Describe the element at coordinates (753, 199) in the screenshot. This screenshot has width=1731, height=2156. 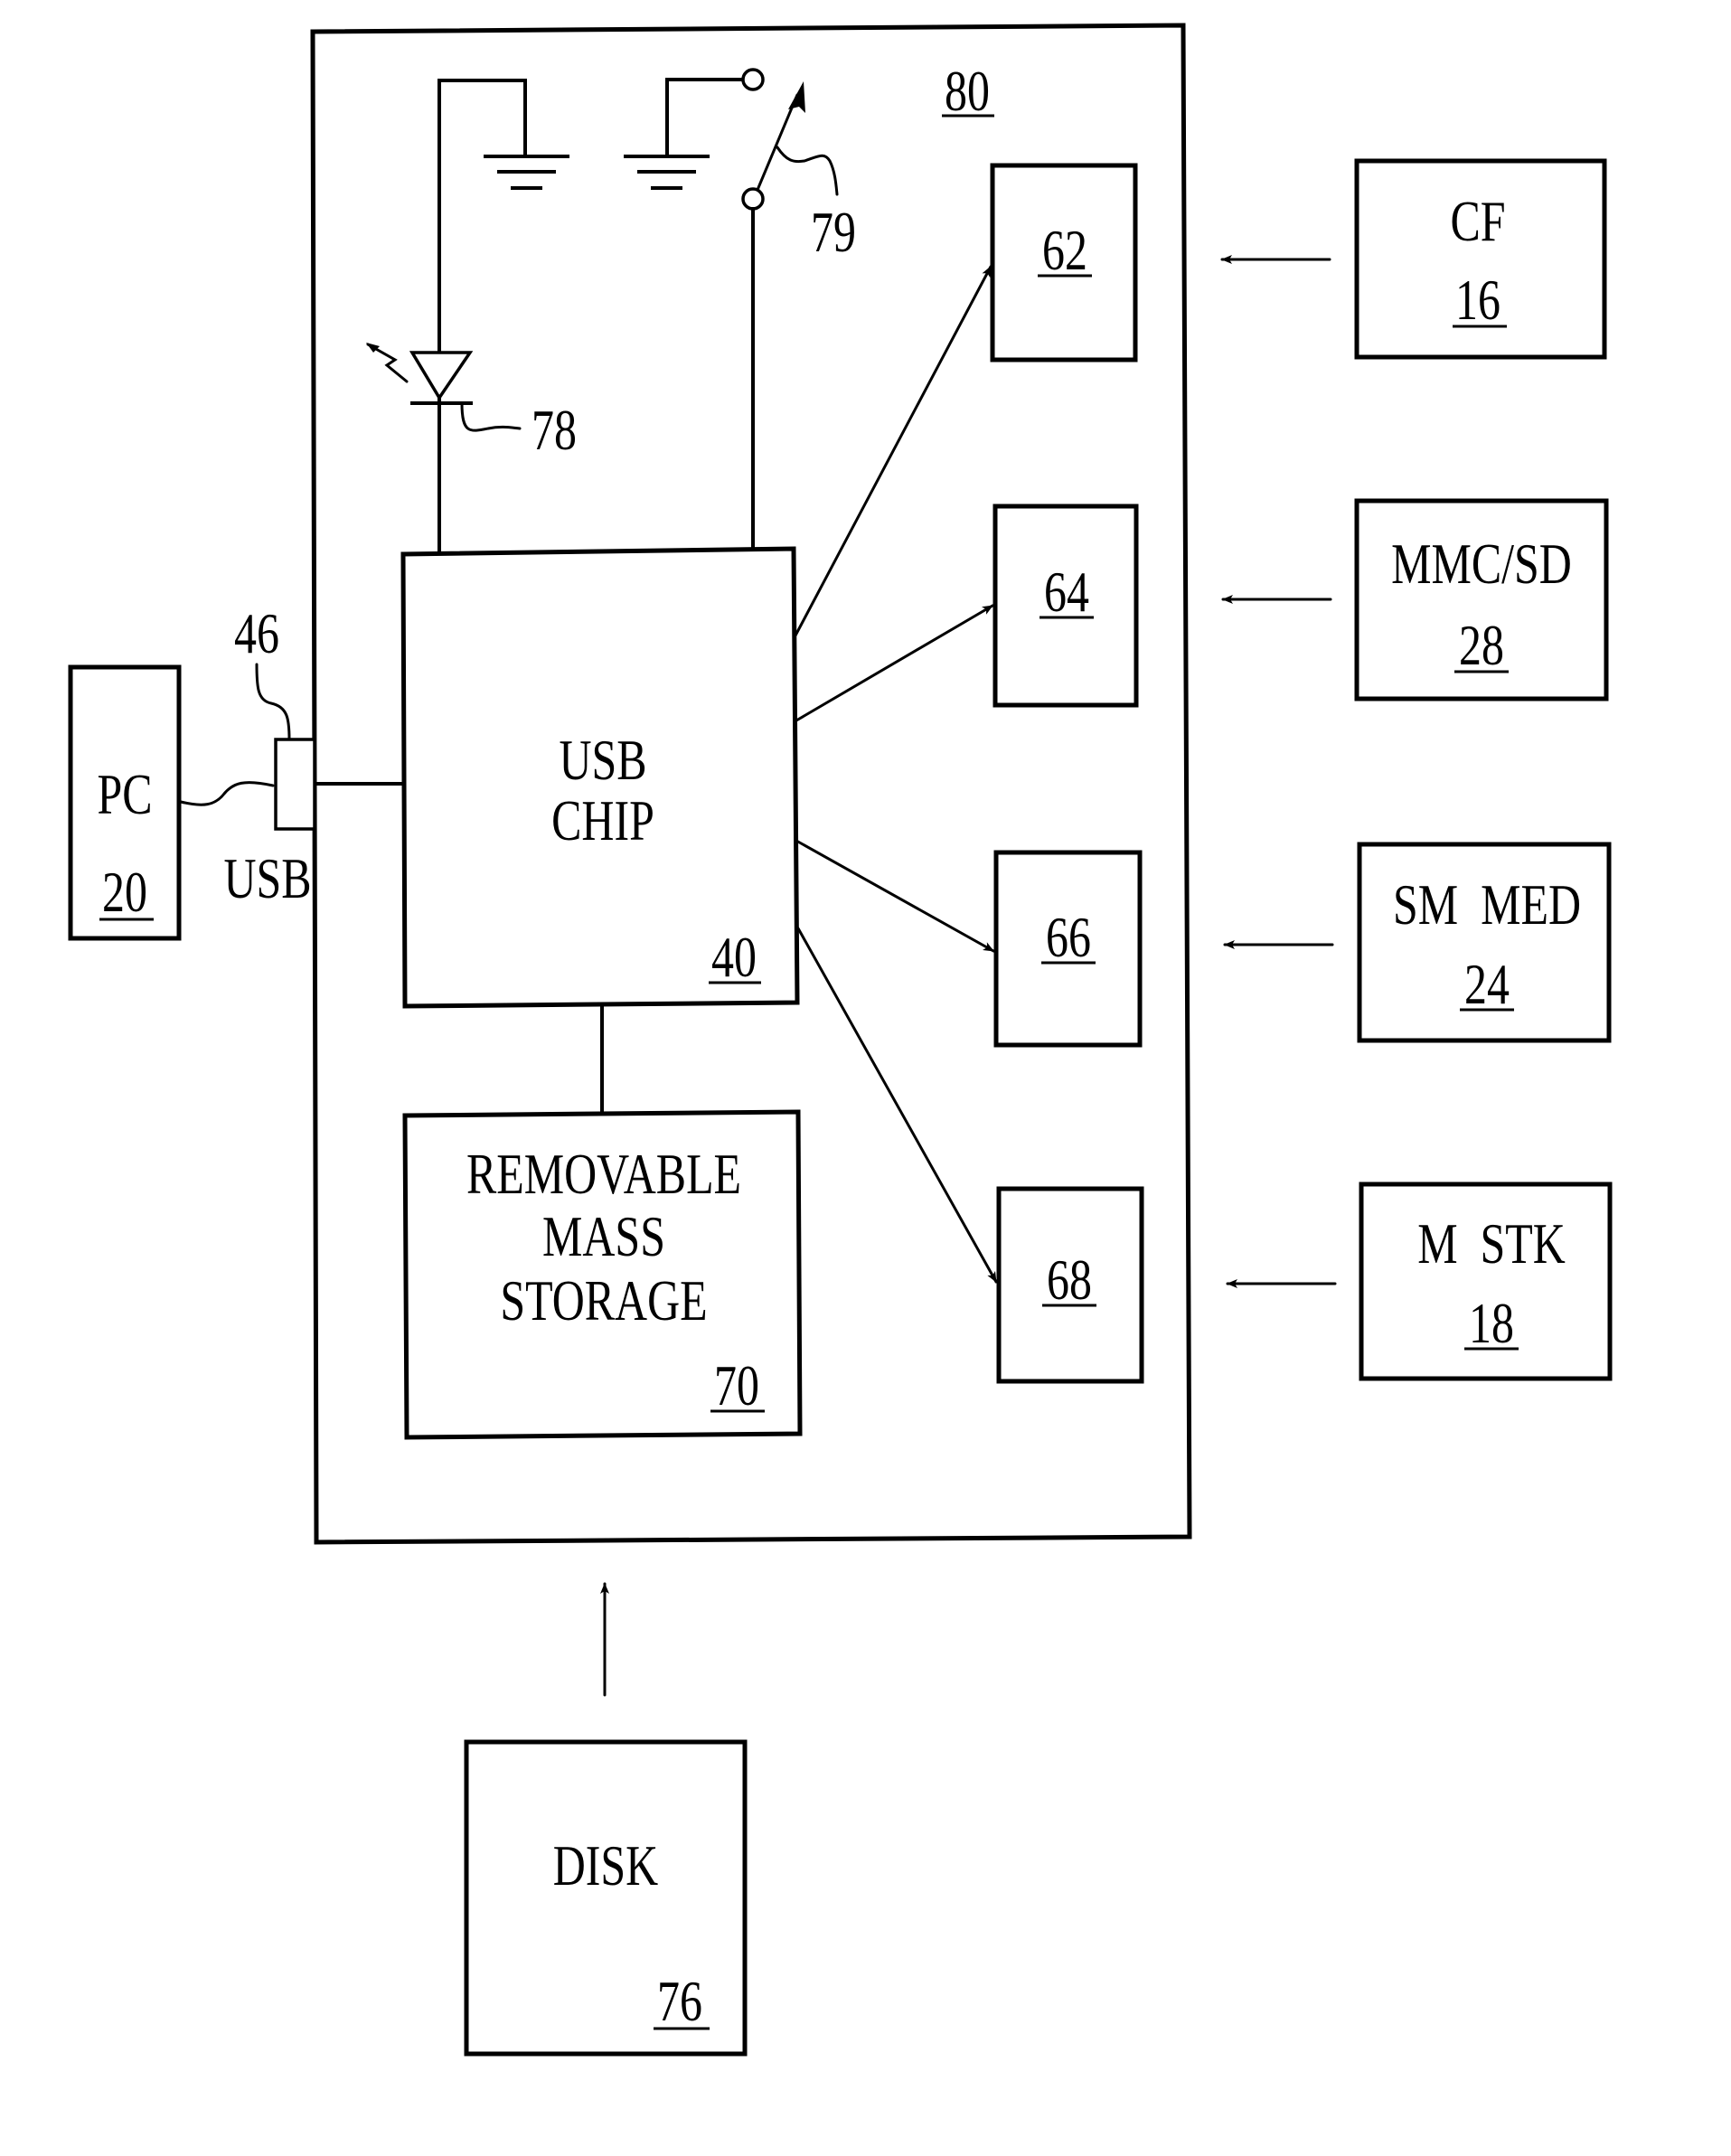
I see `switch-terminal-bottom` at that location.